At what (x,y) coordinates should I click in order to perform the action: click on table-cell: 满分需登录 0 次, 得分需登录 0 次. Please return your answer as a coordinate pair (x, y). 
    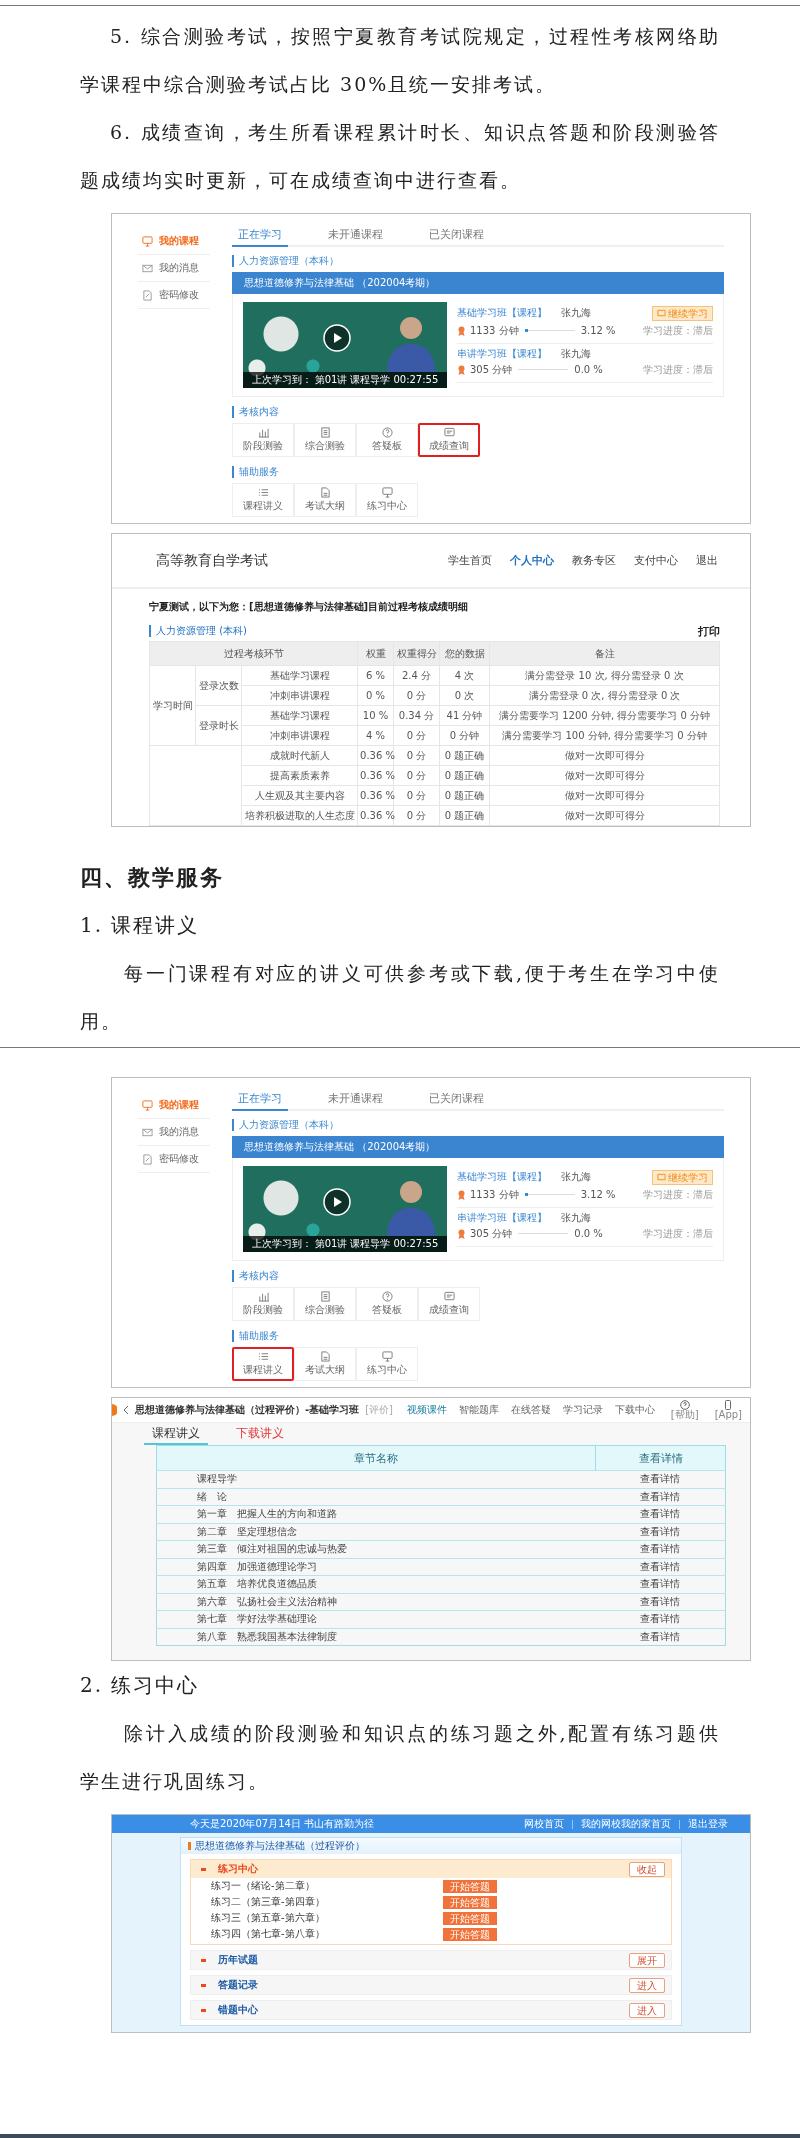
    Looking at the image, I should click on (604, 695).